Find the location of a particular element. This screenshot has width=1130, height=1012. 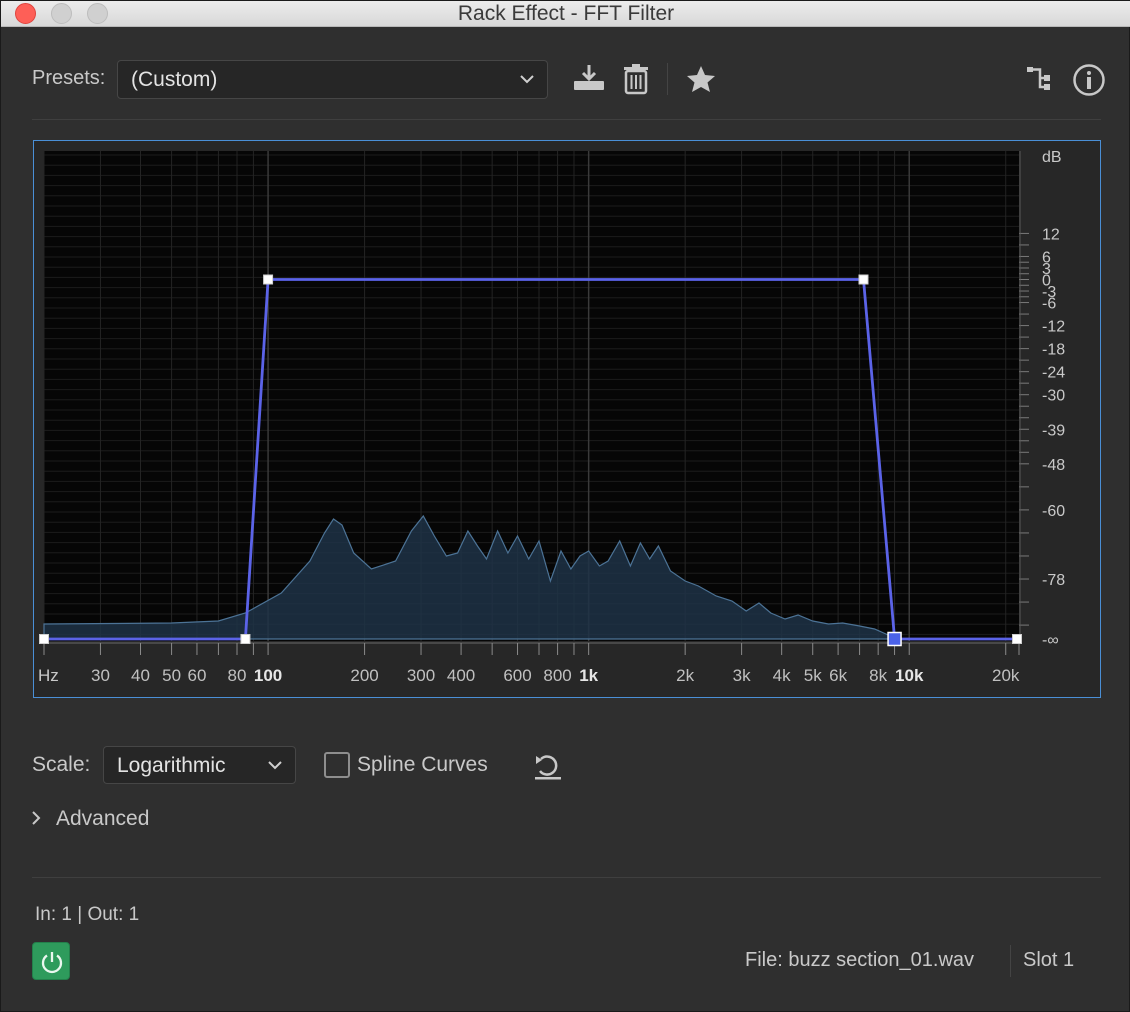

hz-label: 600 is located at coordinates (517, 675).